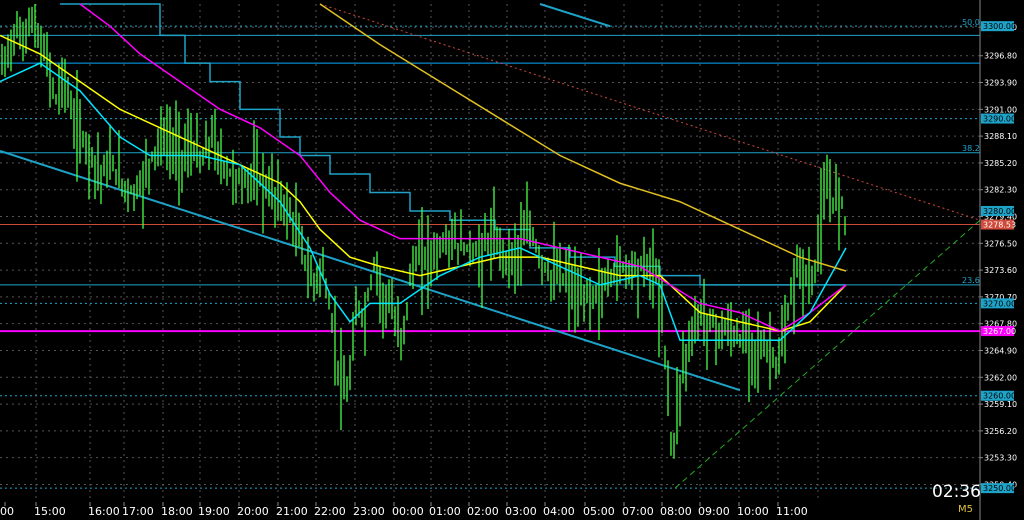 The image size is (1024, 520). What do you see at coordinates (792, 511) in the screenshot?
I see `x-tick-label: 11:00` at bounding box center [792, 511].